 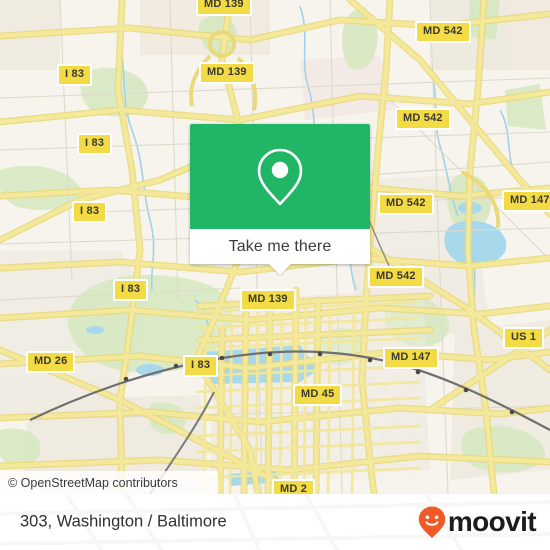 I want to click on road-shield-md147-b: MD 147, so click(x=411, y=358).